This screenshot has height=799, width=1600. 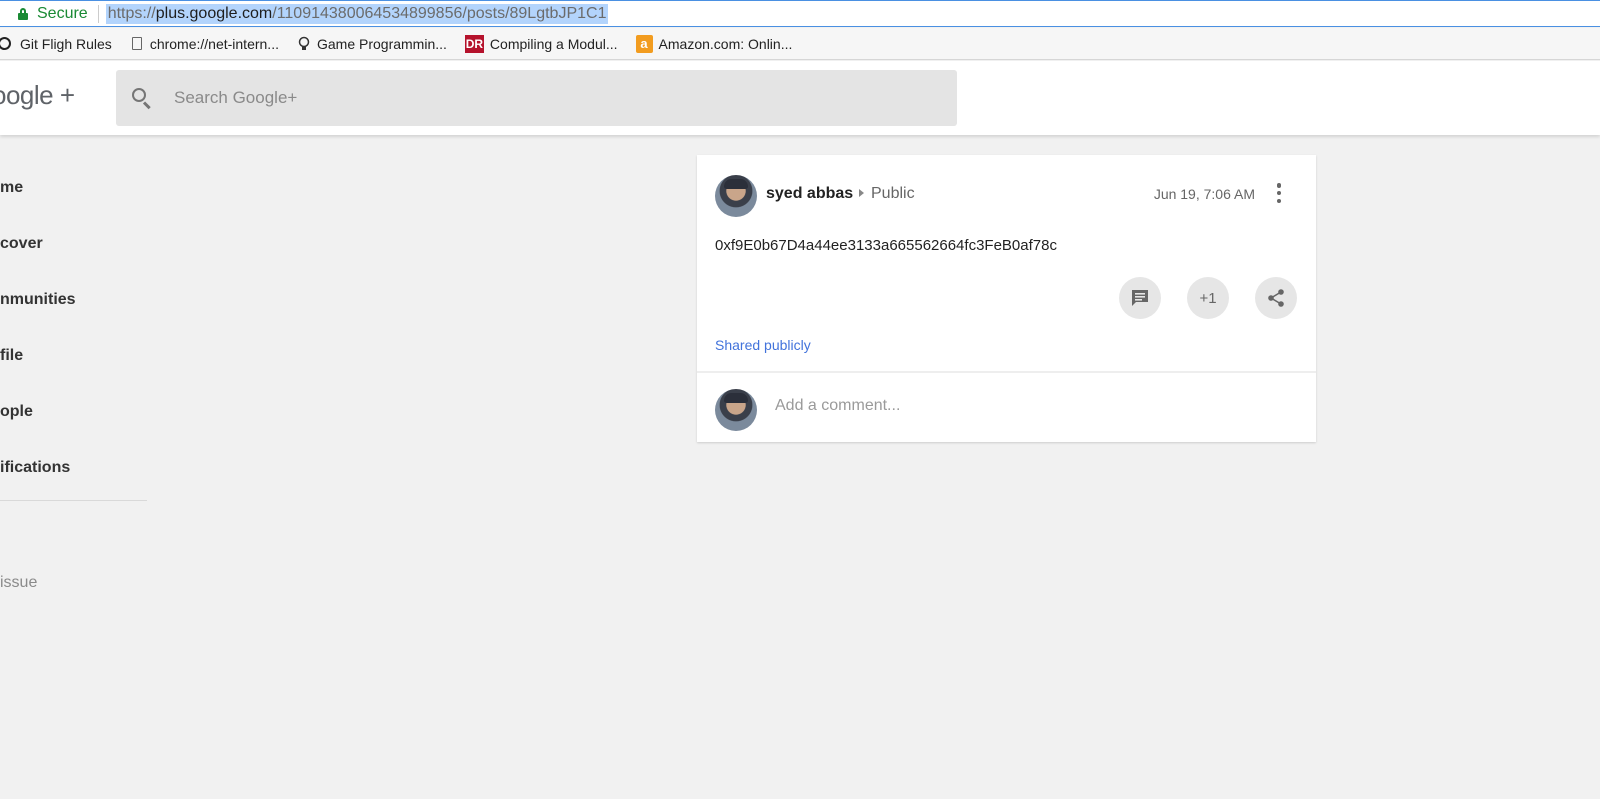 I want to click on gplus-logo: oogle +, so click(x=37, y=95).